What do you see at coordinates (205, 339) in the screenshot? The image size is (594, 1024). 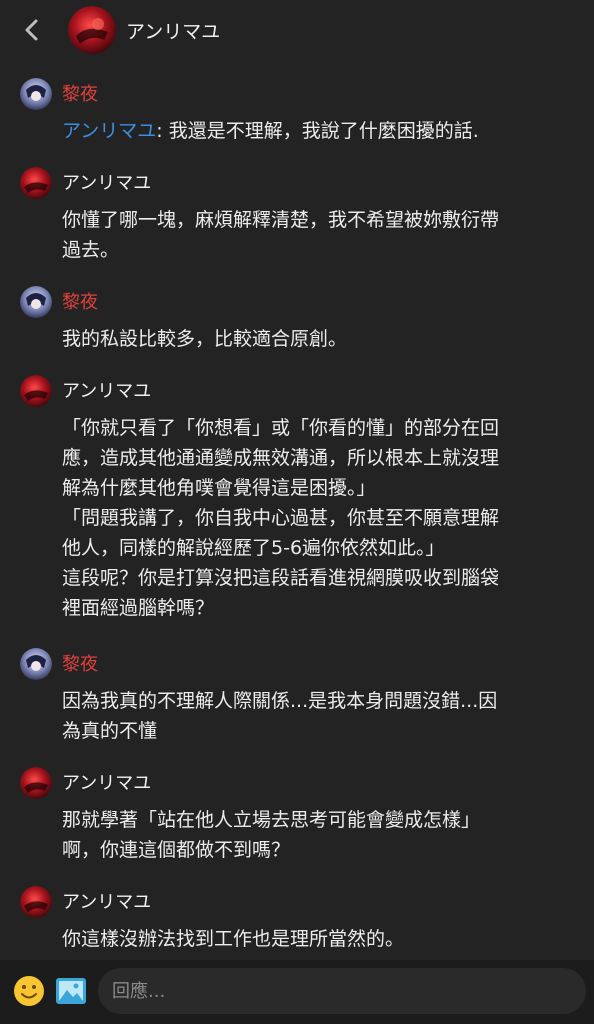 I see `message-text: 我的私設比較多，比較適合原創。` at bounding box center [205, 339].